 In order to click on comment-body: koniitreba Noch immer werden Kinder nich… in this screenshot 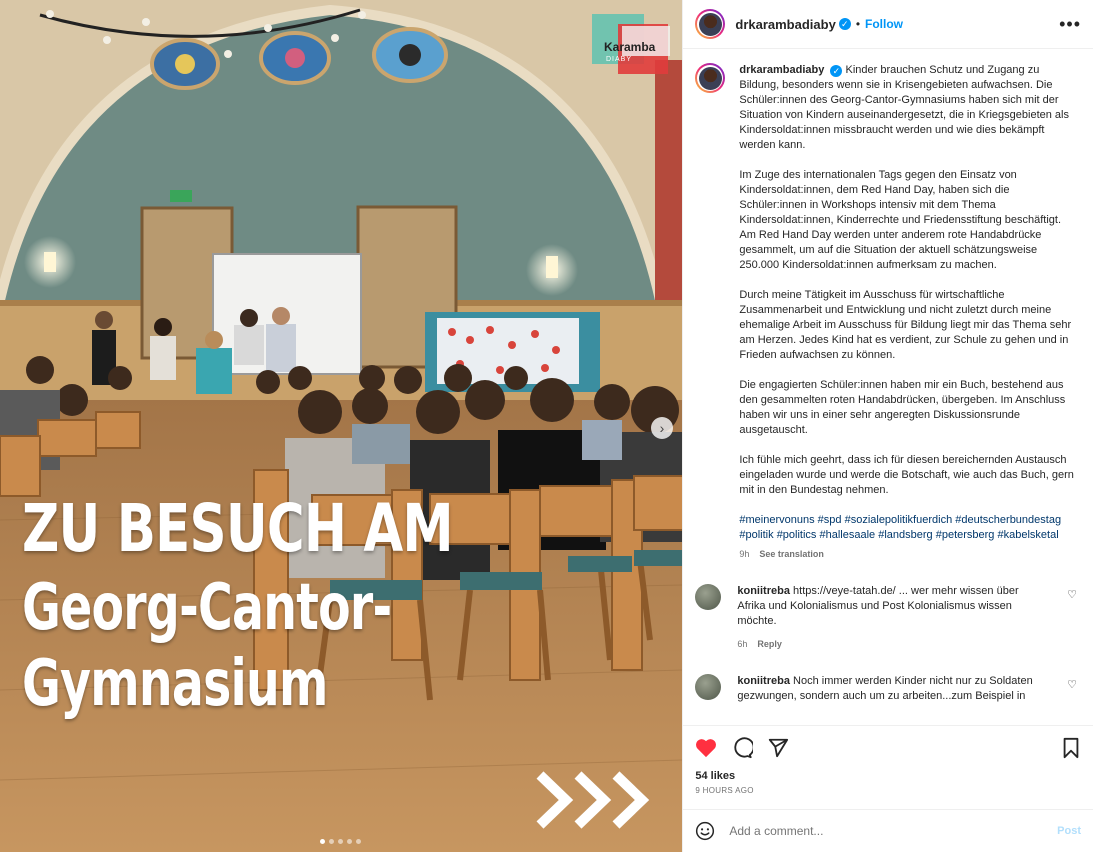, I will do `click(887, 689)`.